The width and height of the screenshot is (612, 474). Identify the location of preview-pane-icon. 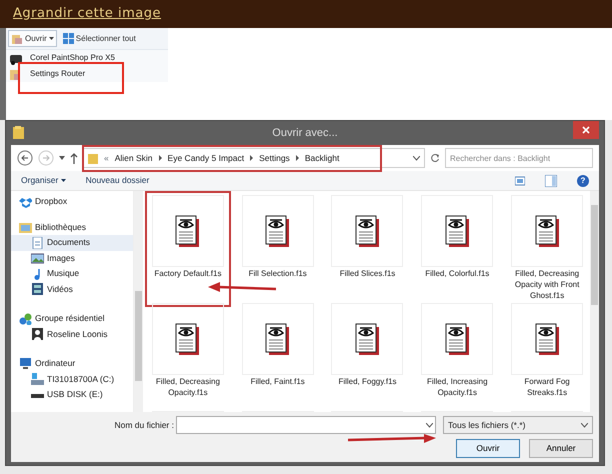
(551, 180).